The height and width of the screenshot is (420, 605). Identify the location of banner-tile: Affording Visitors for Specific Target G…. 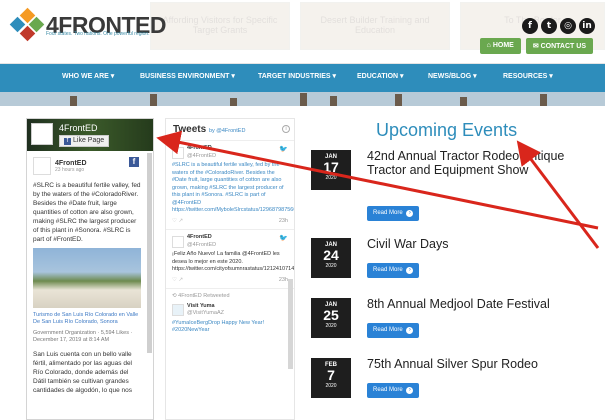
(220, 26).